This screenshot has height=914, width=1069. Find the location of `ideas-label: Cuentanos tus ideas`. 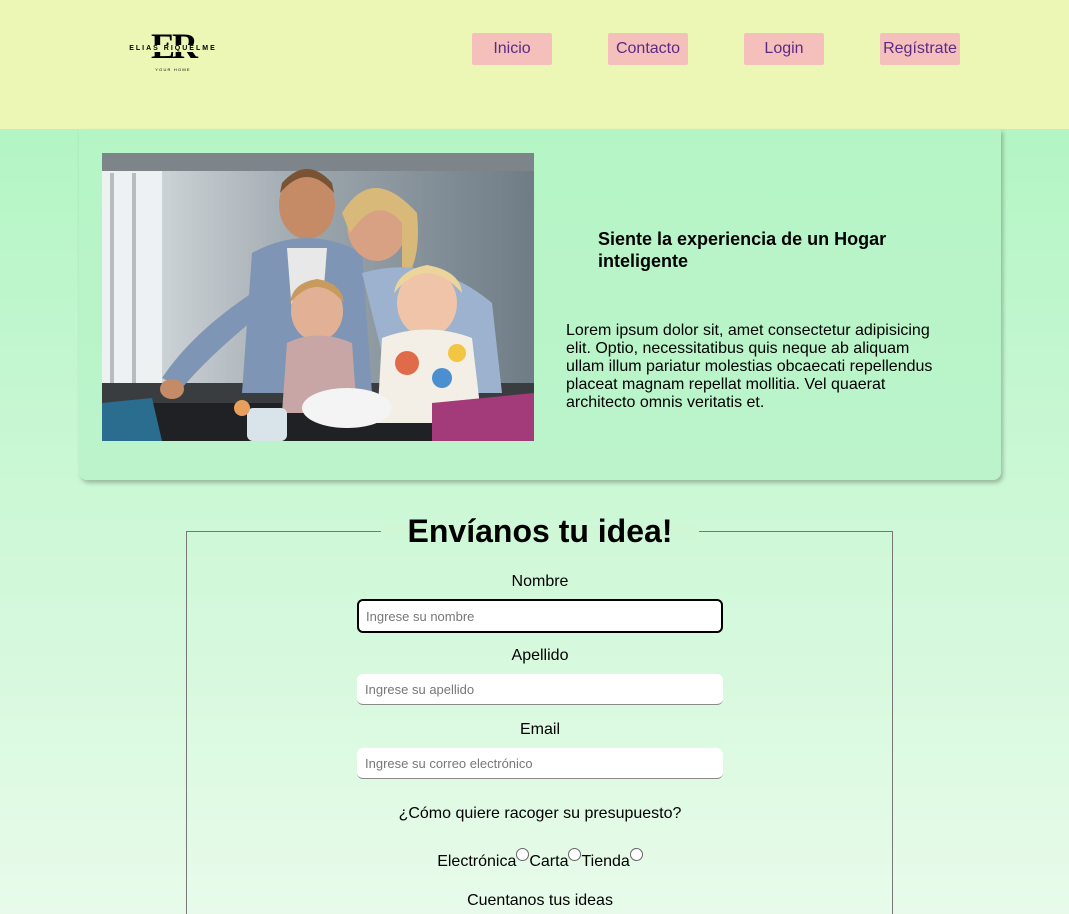

ideas-label: Cuentanos tus ideas is located at coordinates (540, 900).